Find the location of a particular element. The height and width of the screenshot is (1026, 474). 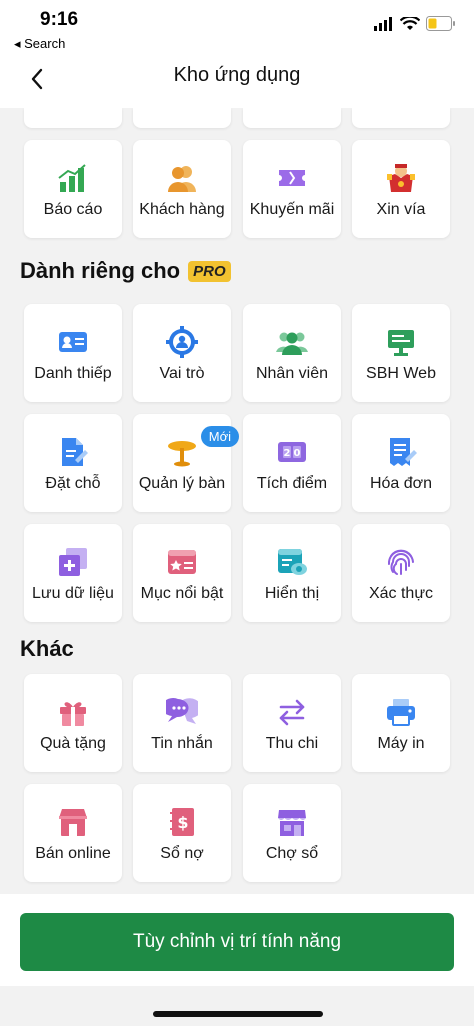

section-title-pro: Dành riêng cho PRO is located at coordinates (125, 271).